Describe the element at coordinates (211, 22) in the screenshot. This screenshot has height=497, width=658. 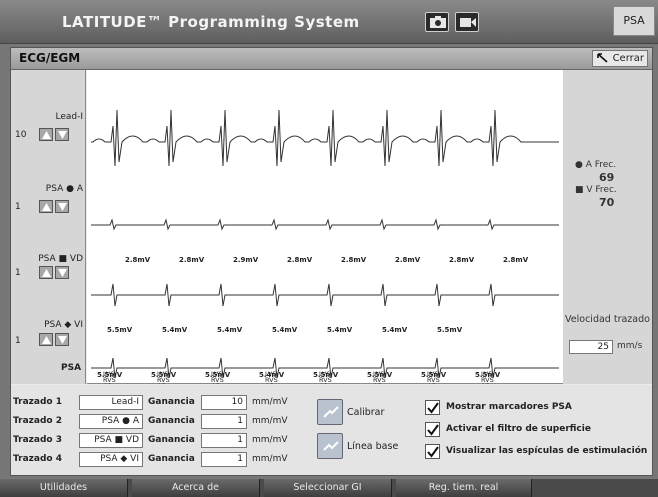
I see `app-title: LATITUDE™ Programming System` at that location.